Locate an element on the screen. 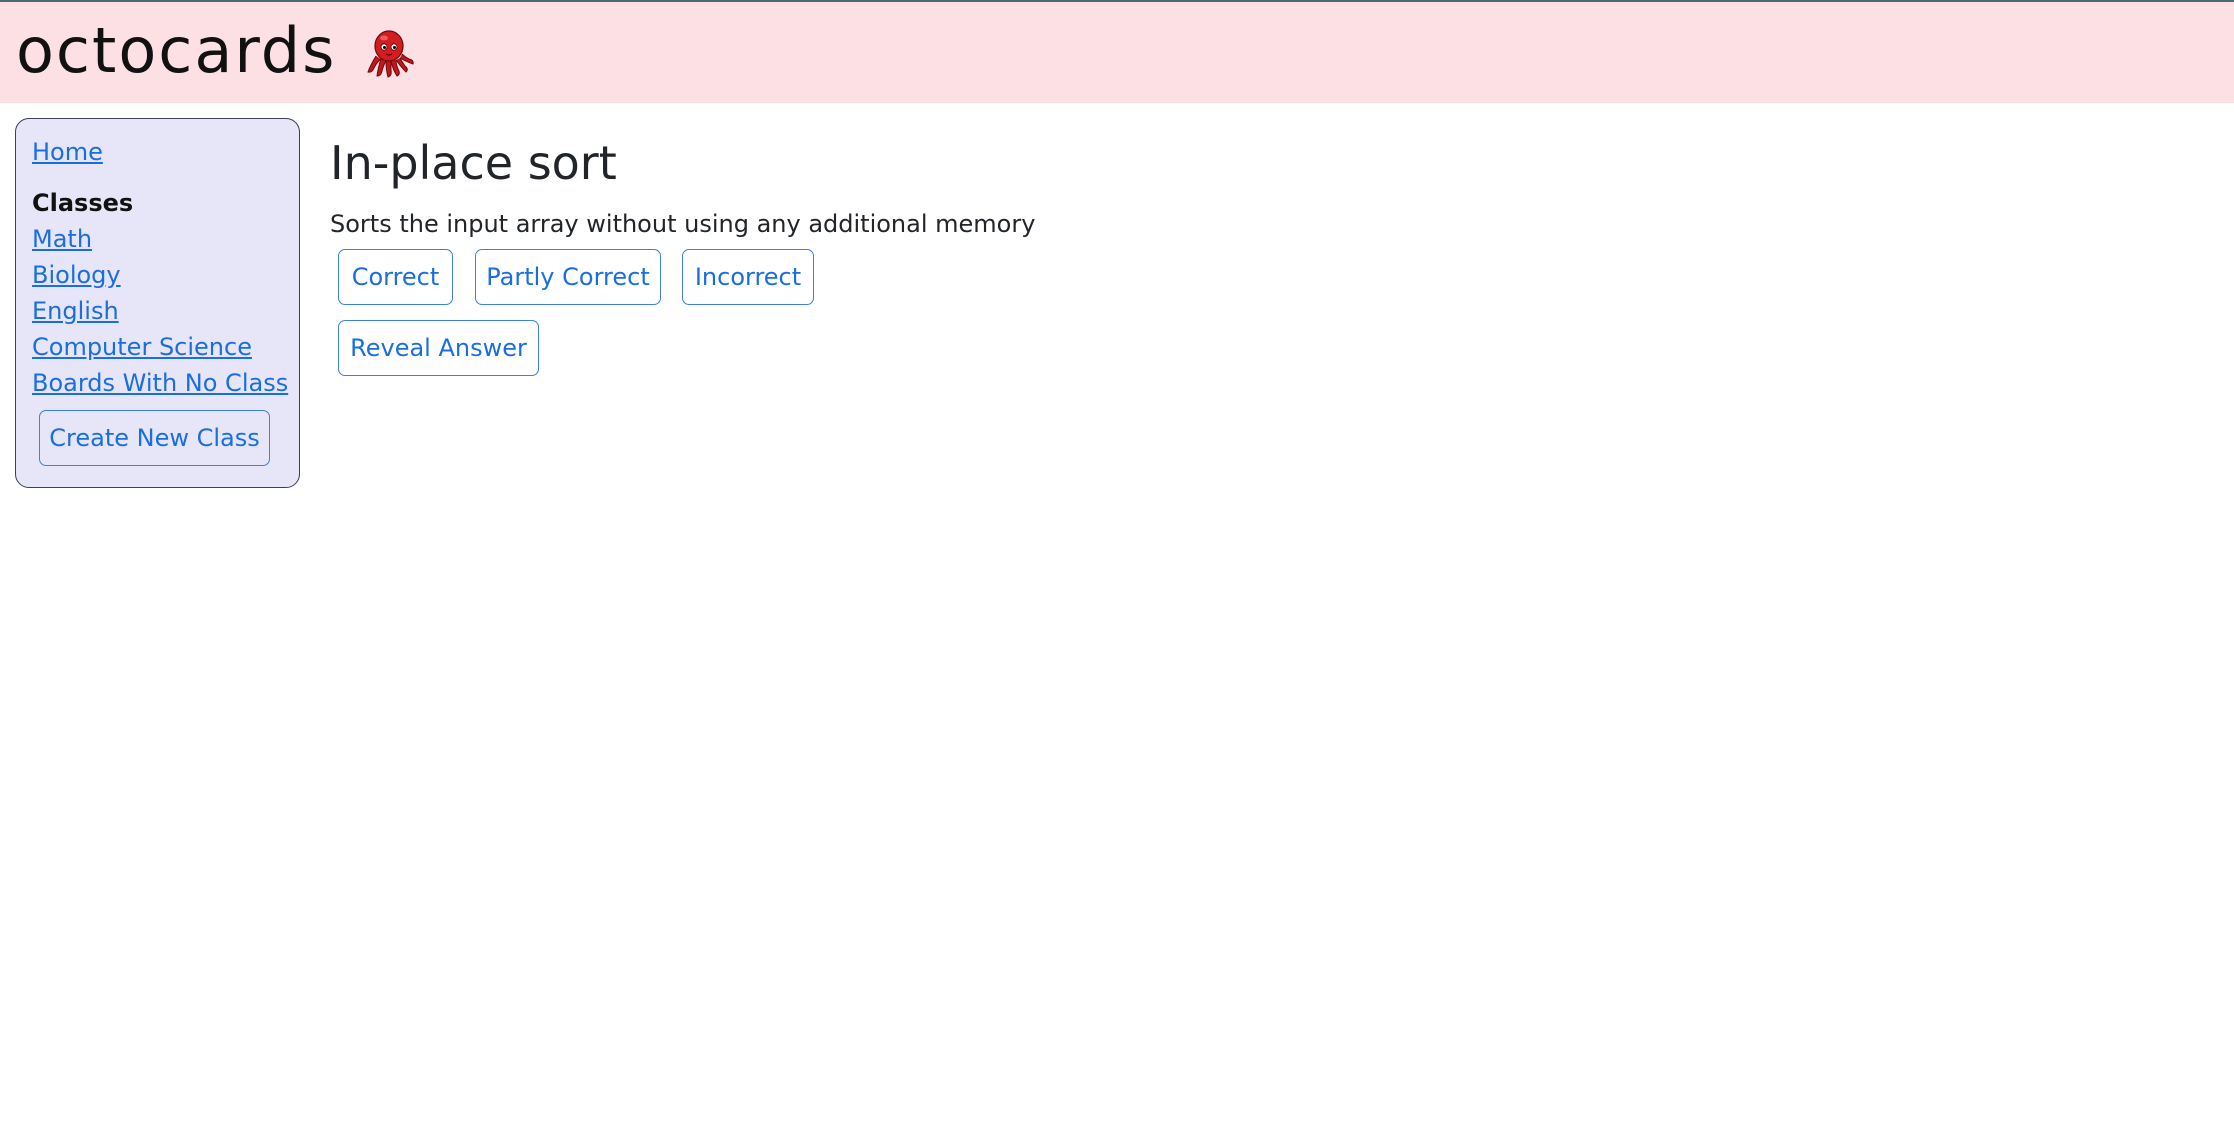  create-new-class-button: Create New Class is located at coordinates (154, 438).